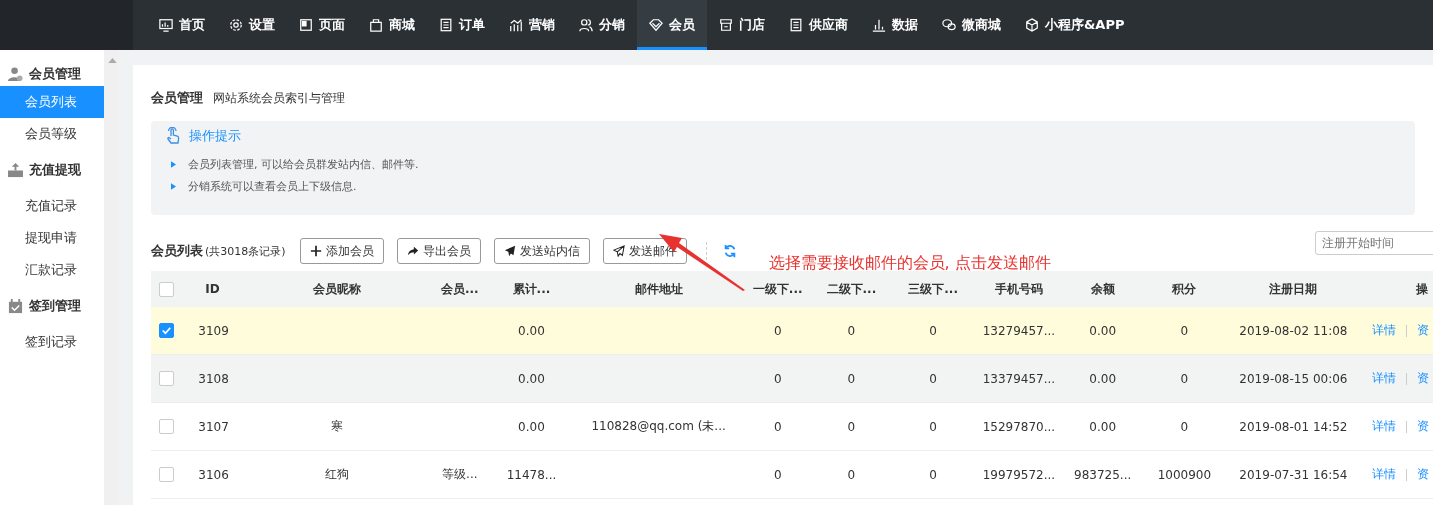  What do you see at coordinates (1293, 474) in the screenshot?
I see `table-cell: 2019-07-31 16:54` at bounding box center [1293, 474].